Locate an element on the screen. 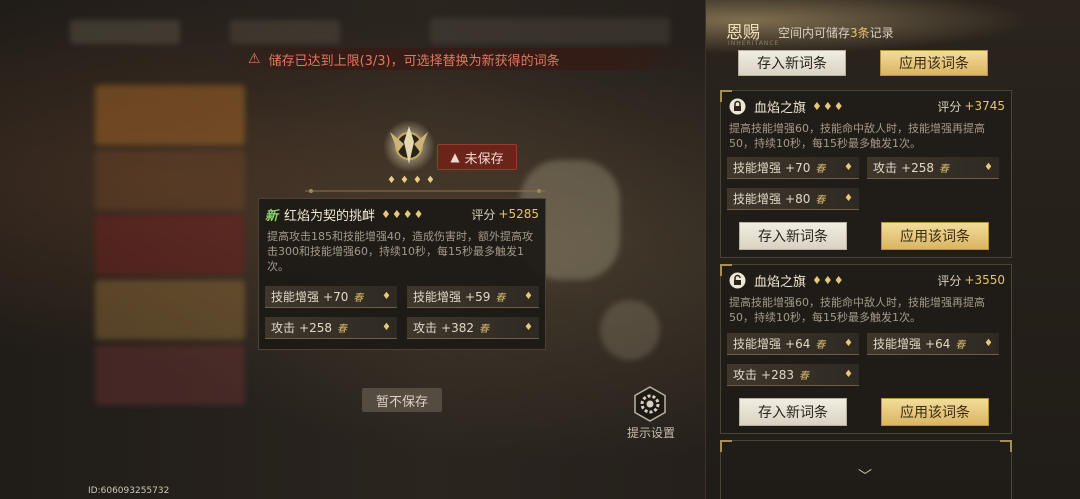  stat-row: 技能增强 +59 春 ♦ is located at coordinates (473, 297).